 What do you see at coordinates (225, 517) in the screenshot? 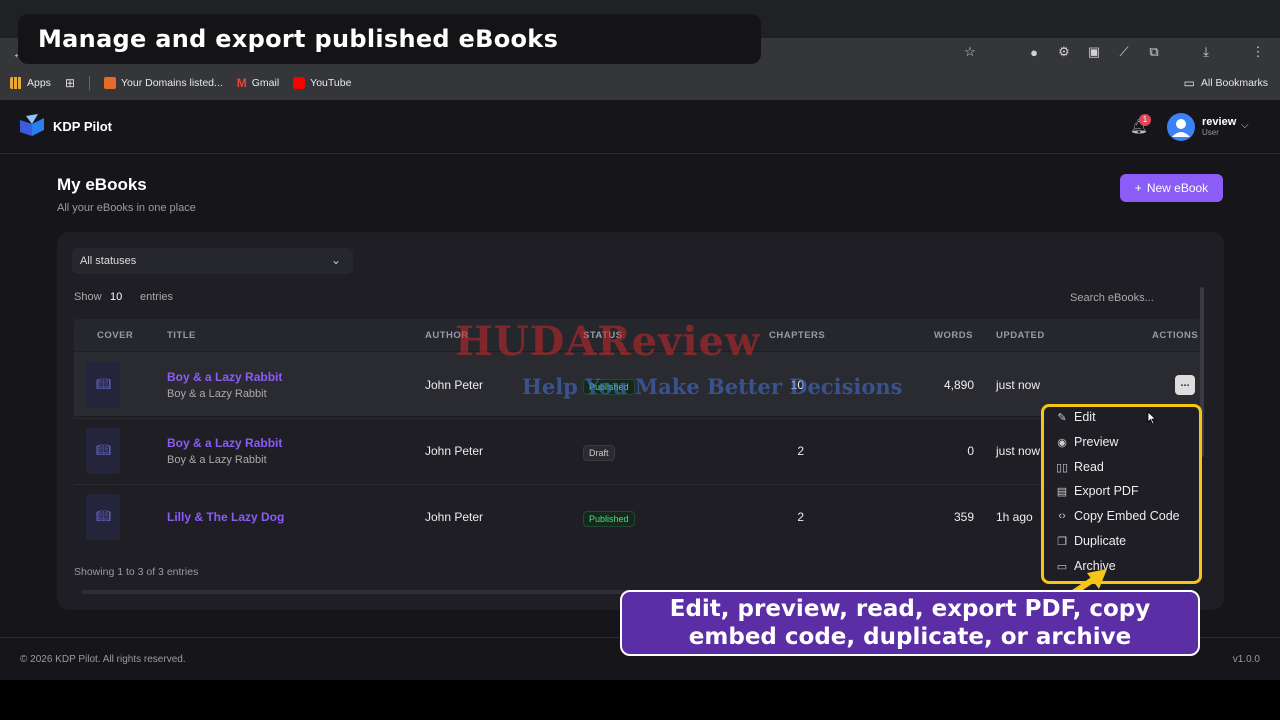
I see `ebook-title-link: Lilly & The Lazy Dog` at bounding box center [225, 517].